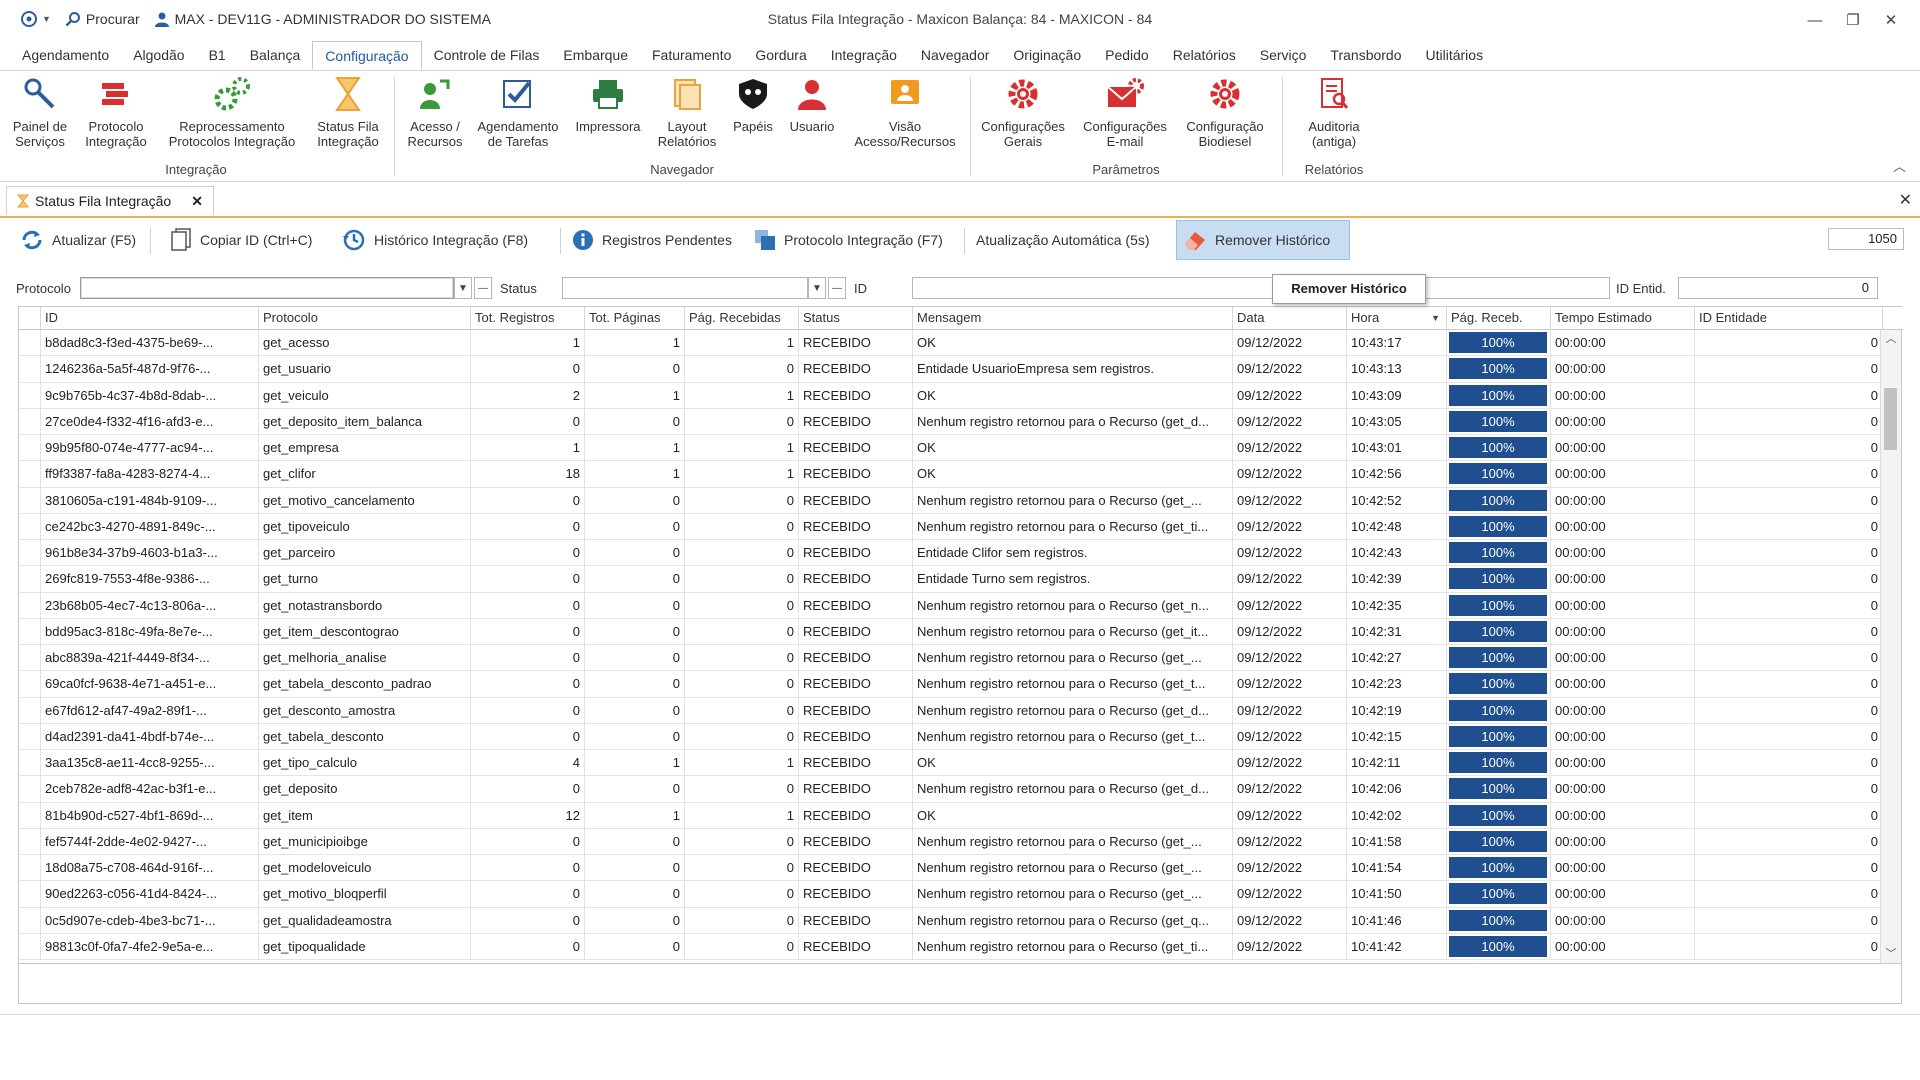 The image size is (1920, 1080). What do you see at coordinates (102, 19) in the screenshot?
I see `search-button: Procurar` at bounding box center [102, 19].